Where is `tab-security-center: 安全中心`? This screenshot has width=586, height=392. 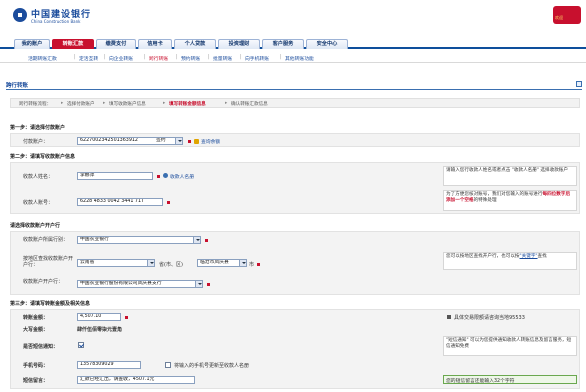
tab-security-center: 安全中心 is located at coordinates (327, 44).